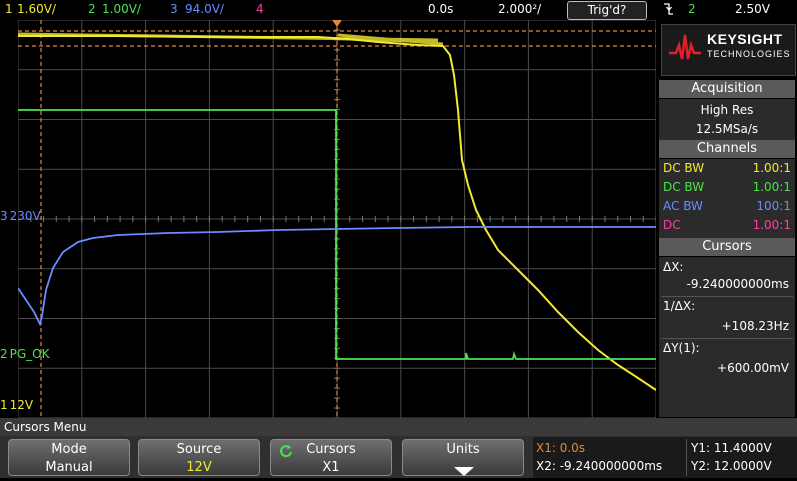 The width and height of the screenshot is (797, 481). I want to click on trigger-status-button: Trig'd?, so click(607, 10).